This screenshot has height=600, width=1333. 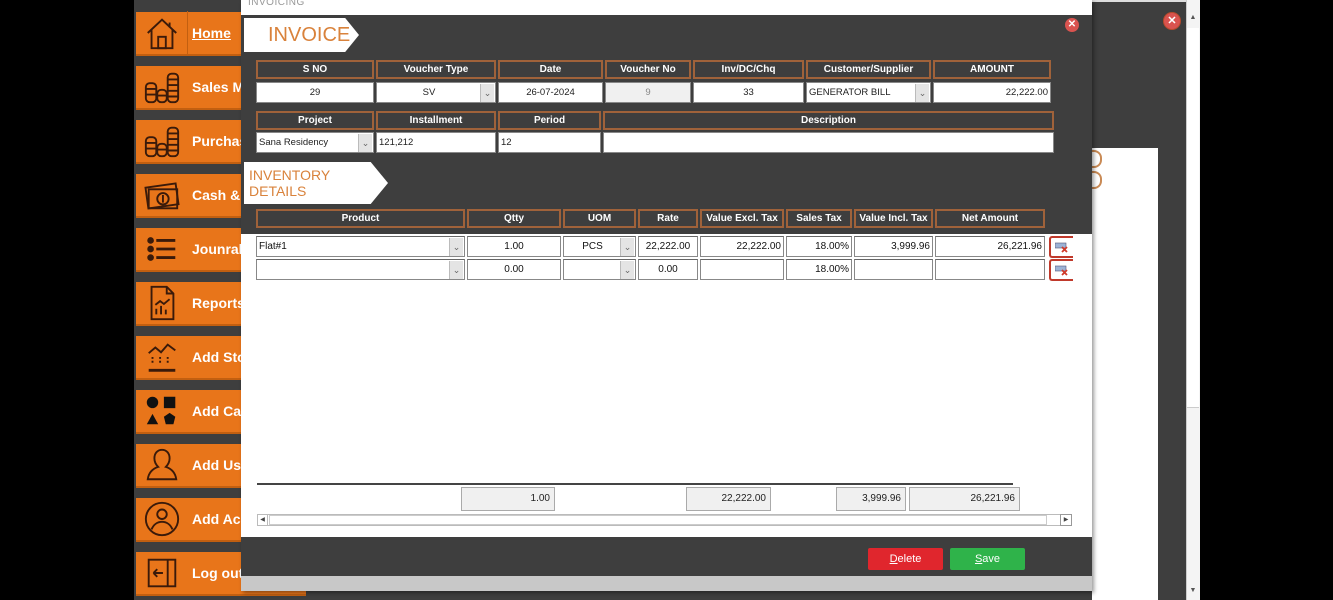 What do you see at coordinates (658, 520) in the screenshot?
I see `horizontal-scrollbar-thumb` at bounding box center [658, 520].